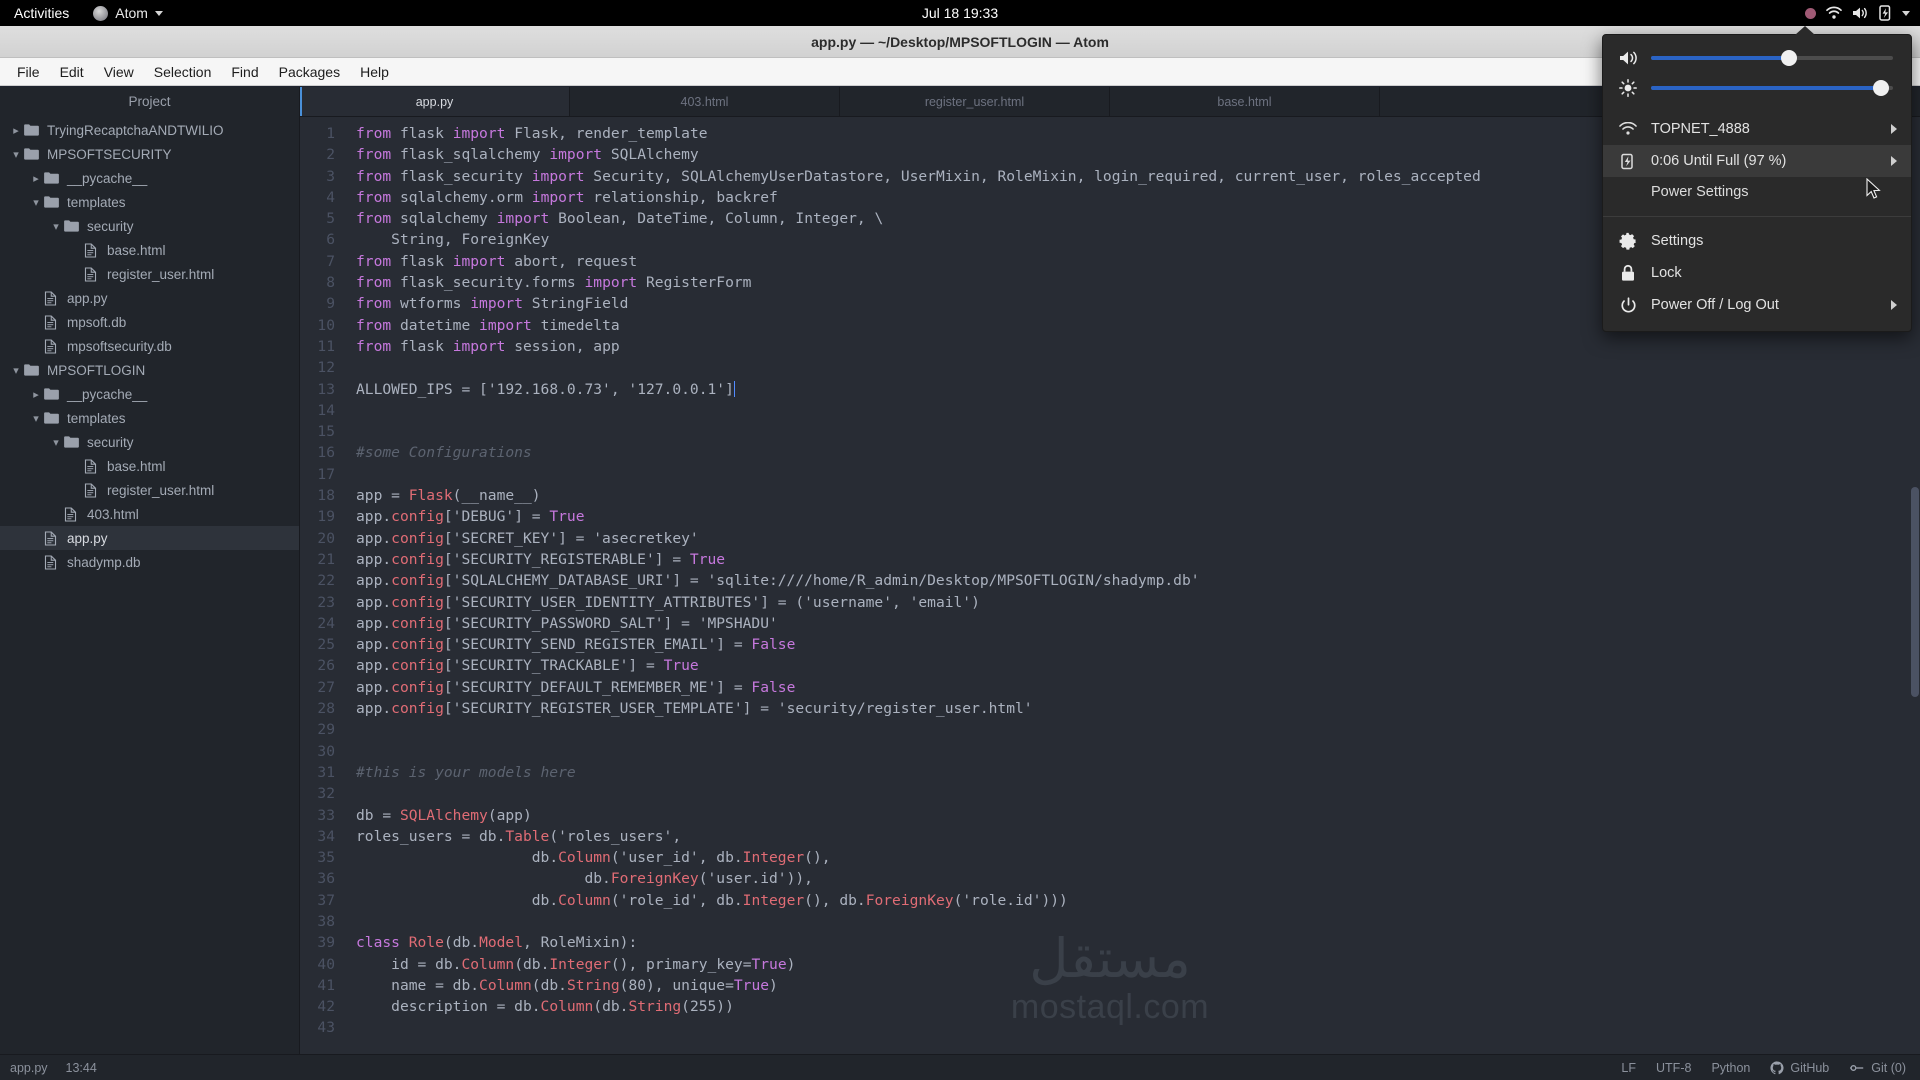 This screenshot has width=1920, height=1080. I want to click on wifi-submenu-arrow-icon, so click(1894, 129).